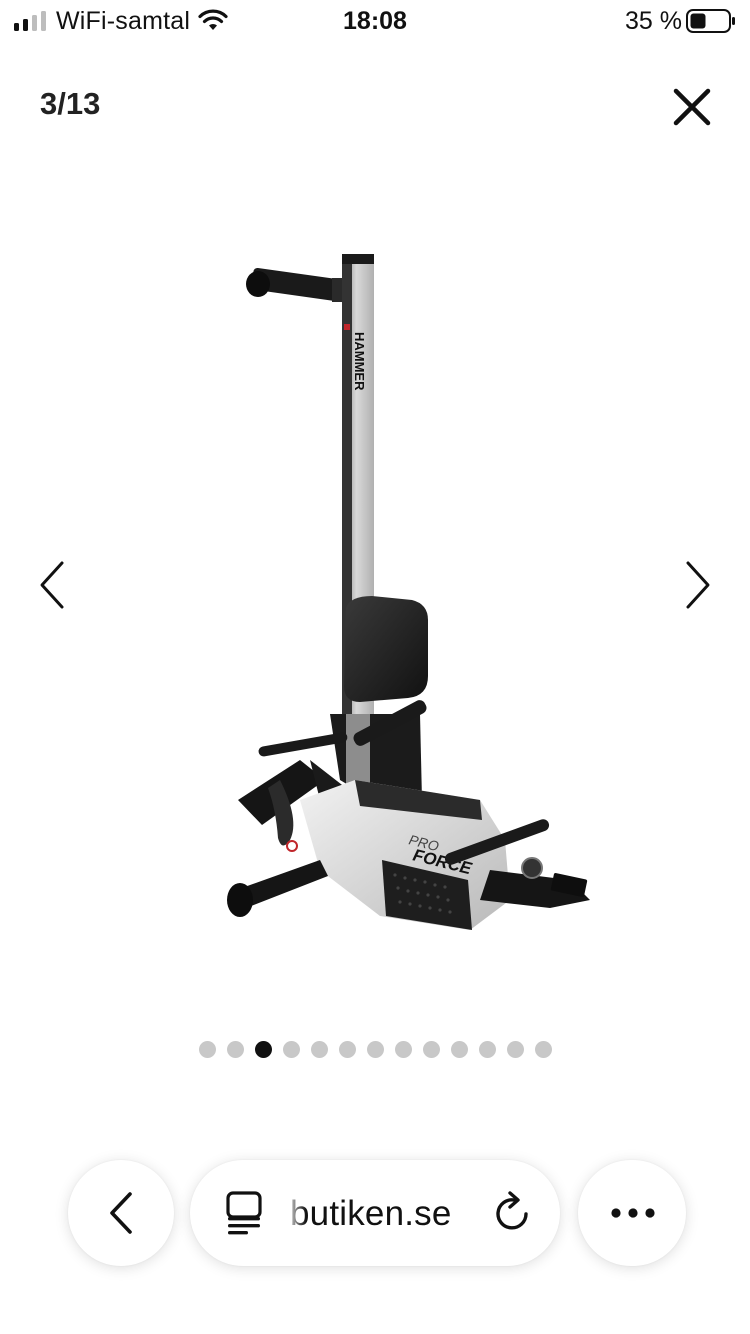  I want to click on reload-icon, so click(513, 1213).